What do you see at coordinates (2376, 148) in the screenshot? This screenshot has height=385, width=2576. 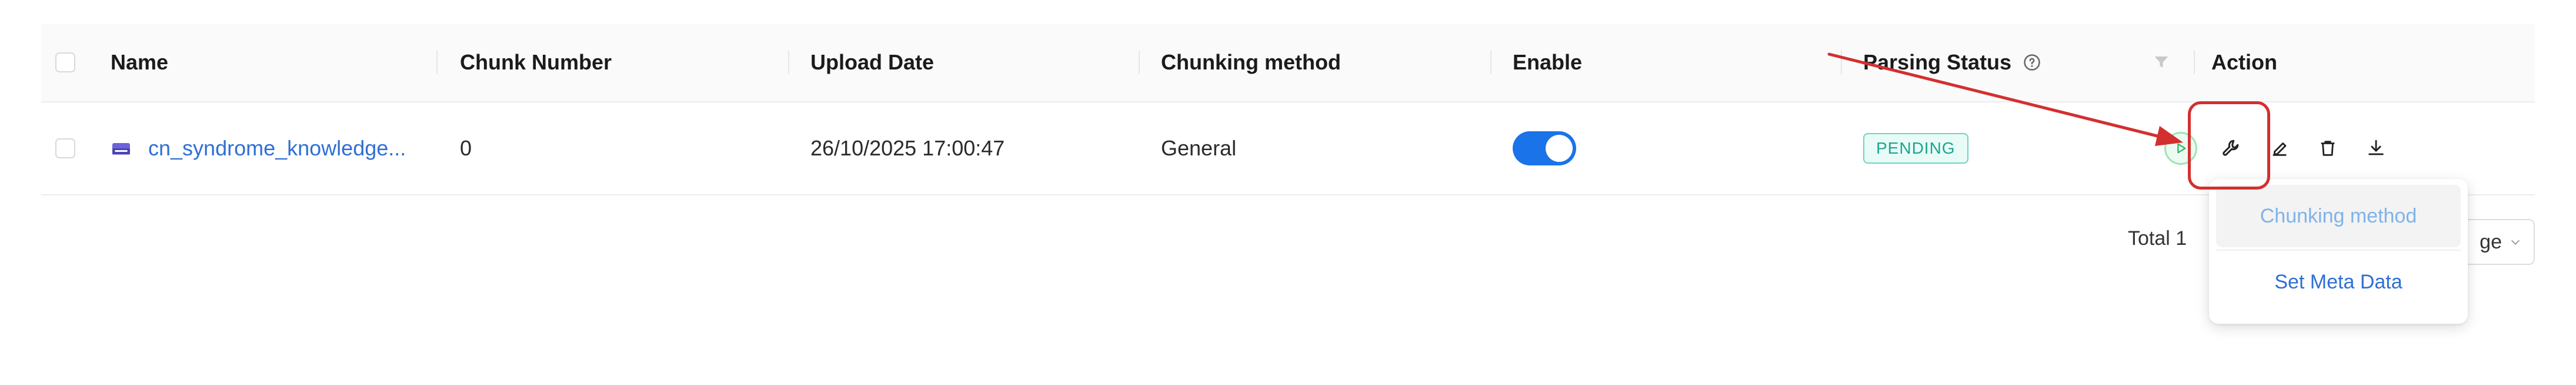 I see `download-icon` at bounding box center [2376, 148].